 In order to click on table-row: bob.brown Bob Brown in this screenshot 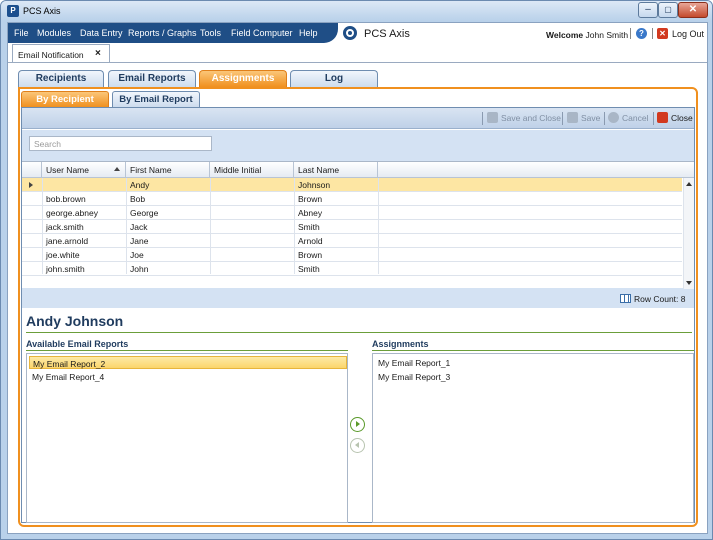, I will do `click(352, 199)`.